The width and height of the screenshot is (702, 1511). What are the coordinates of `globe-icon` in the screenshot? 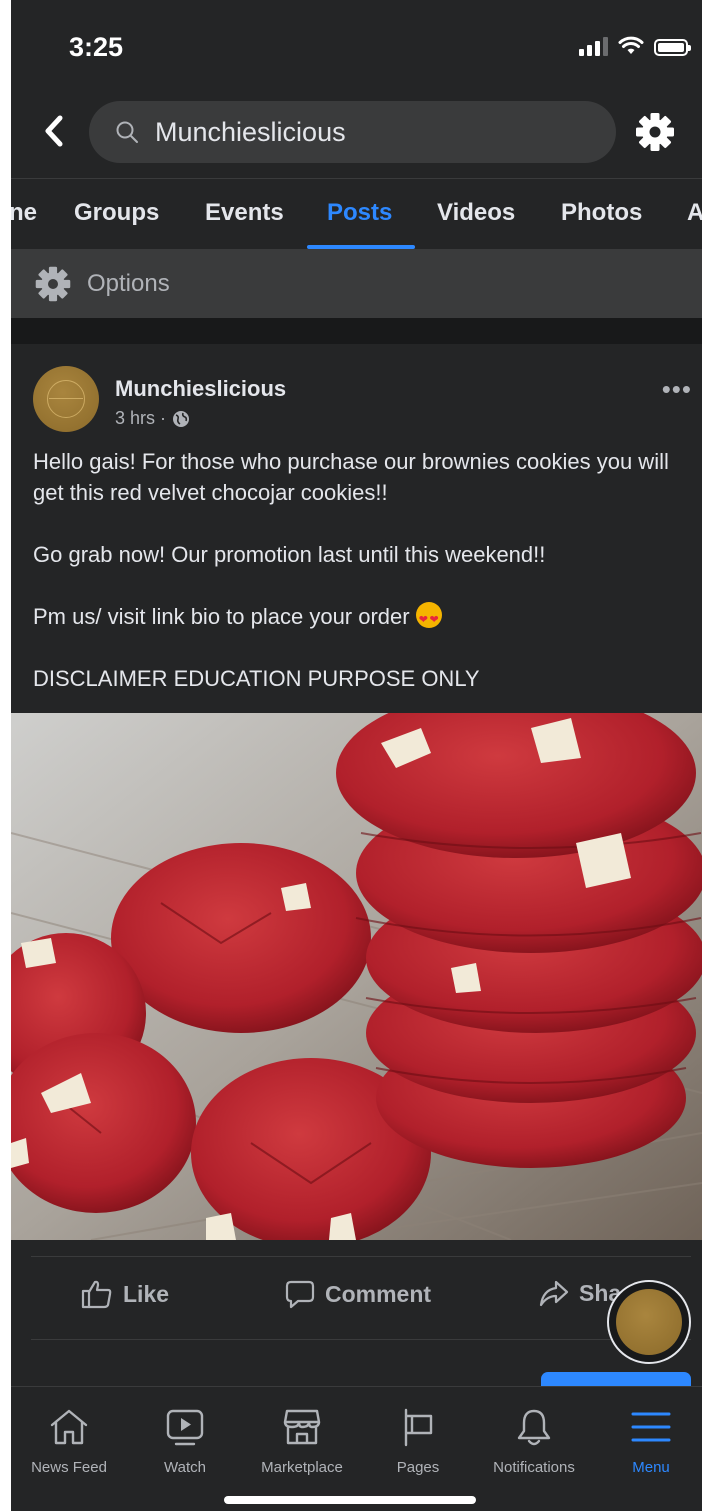 It's located at (181, 418).